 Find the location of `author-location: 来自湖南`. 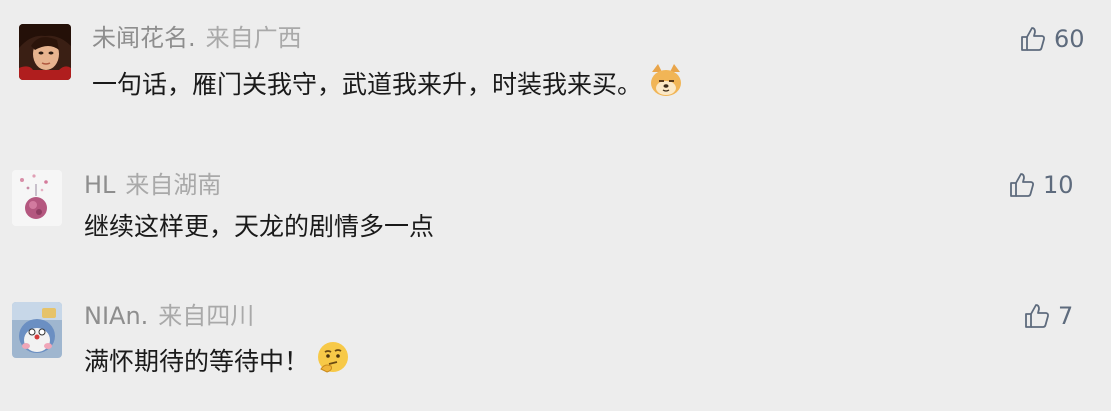

author-location: 来自湖南 is located at coordinates (173, 185).